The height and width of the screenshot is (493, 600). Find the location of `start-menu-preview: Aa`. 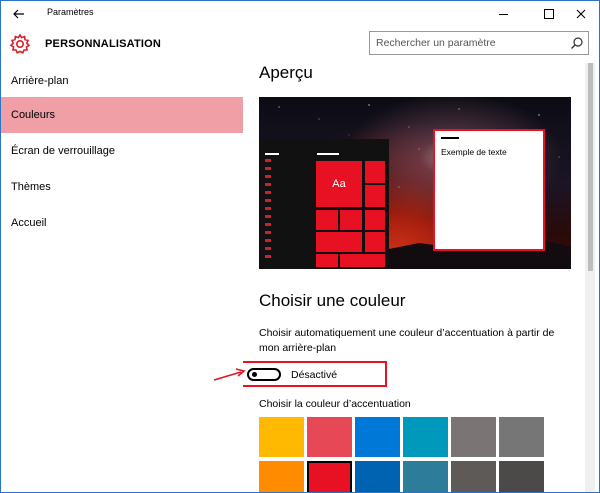

start-menu-preview: Aa is located at coordinates (324, 204).